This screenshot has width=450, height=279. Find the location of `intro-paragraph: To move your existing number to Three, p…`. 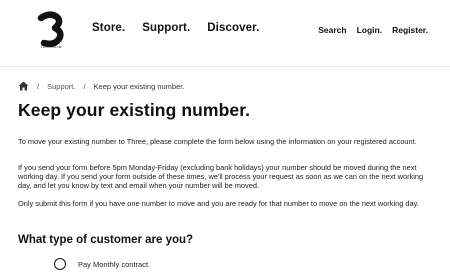

intro-paragraph: To move your existing number to Three, p… is located at coordinates (217, 141).